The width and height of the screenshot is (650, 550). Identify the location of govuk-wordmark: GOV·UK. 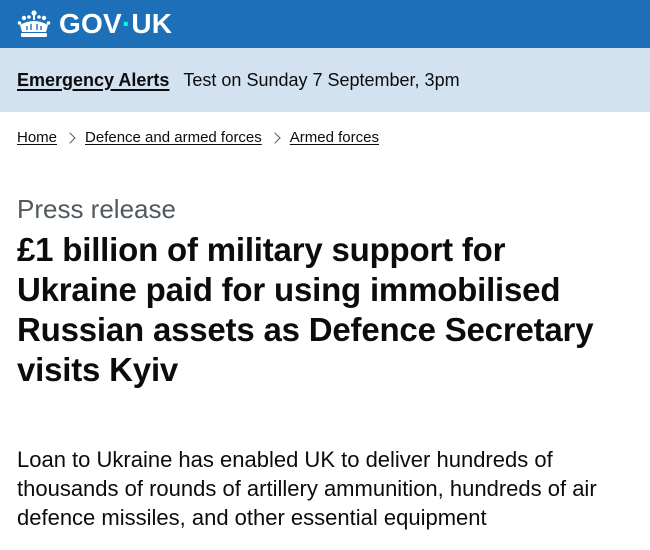
(116, 23).